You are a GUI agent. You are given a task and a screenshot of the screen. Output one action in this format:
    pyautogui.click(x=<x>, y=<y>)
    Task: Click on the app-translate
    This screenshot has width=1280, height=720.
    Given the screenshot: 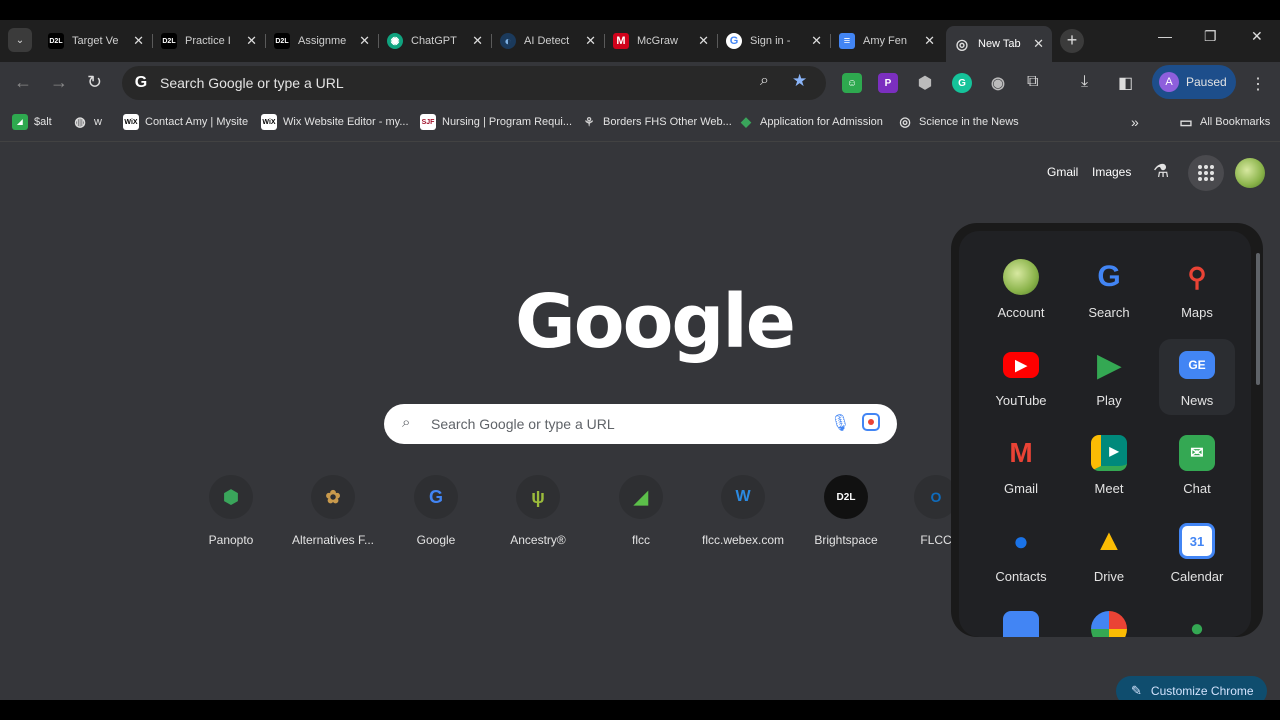 What is the action you would take?
    pyautogui.click(x=1021, y=620)
    